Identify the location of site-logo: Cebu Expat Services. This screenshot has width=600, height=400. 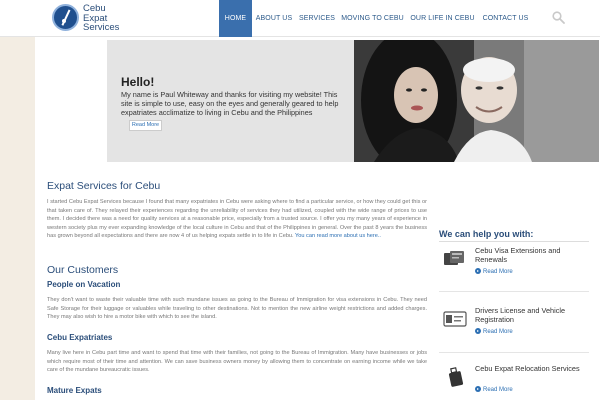
(87, 19).